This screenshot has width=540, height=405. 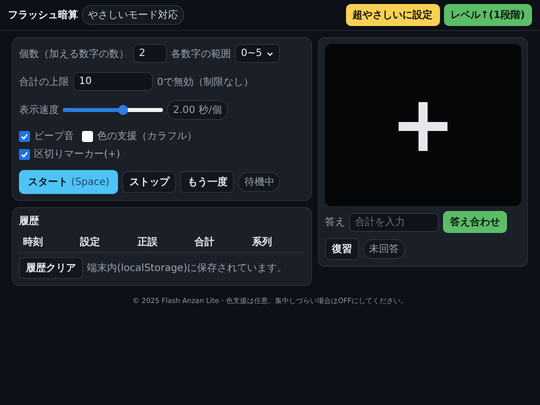 What do you see at coordinates (147, 136) in the screenshot?
I see `checkbox-label: 色の支援（カラフル）` at bounding box center [147, 136].